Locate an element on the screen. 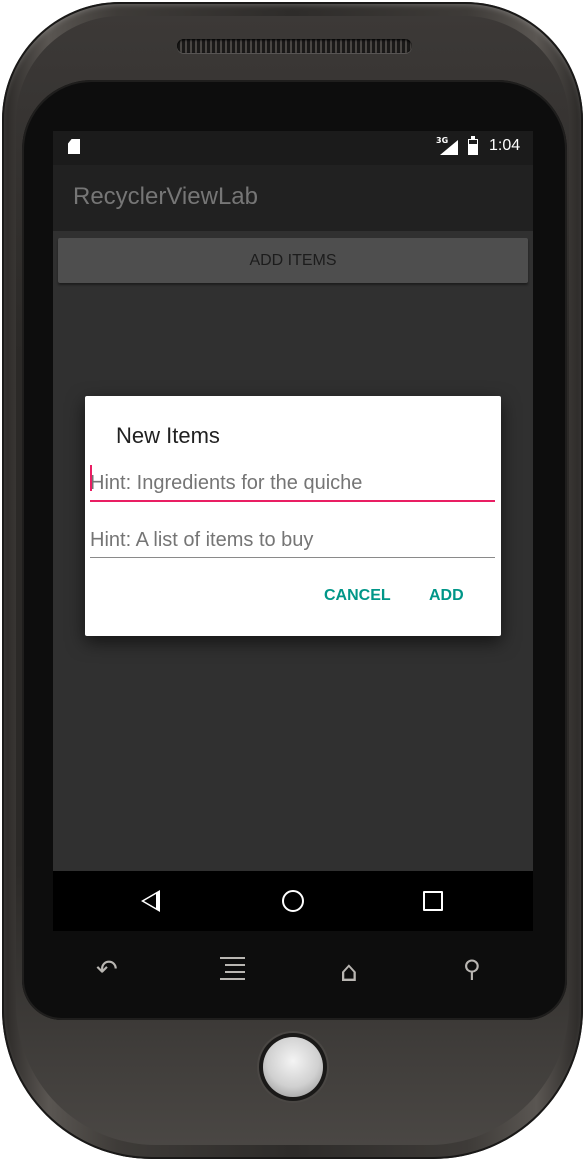 The width and height of the screenshot is (585, 1161). battery-icon is located at coordinates (473, 145).